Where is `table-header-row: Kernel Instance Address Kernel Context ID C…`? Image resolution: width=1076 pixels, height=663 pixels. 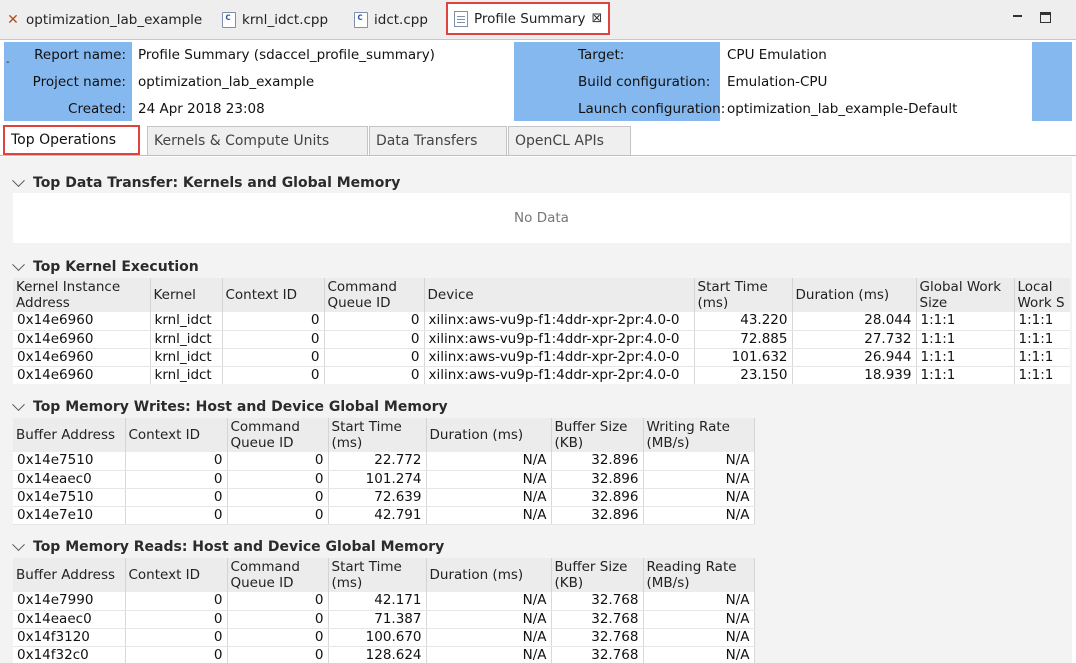
table-header-row: Kernel Instance Address Kernel Context ID C… is located at coordinates (541, 295).